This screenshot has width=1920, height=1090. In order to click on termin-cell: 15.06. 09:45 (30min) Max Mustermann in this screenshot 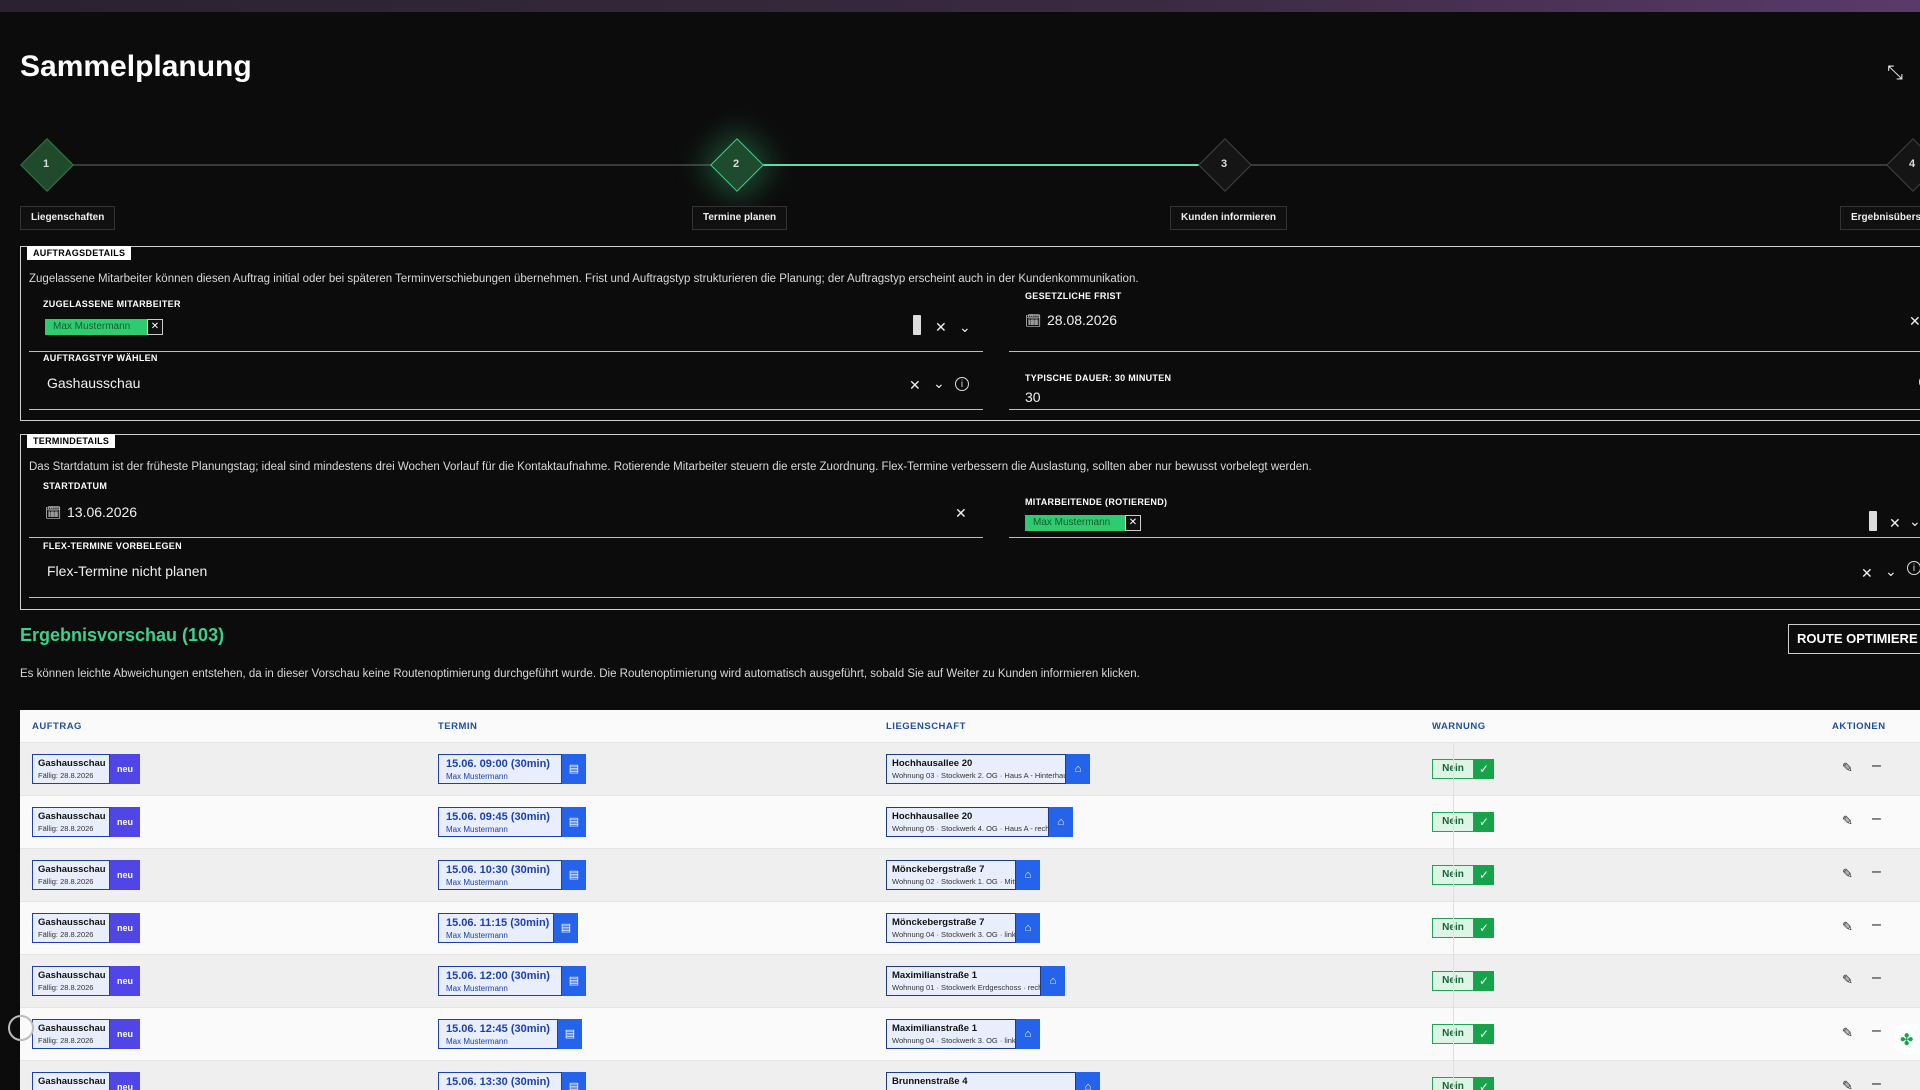, I will do `click(500, 822)`.